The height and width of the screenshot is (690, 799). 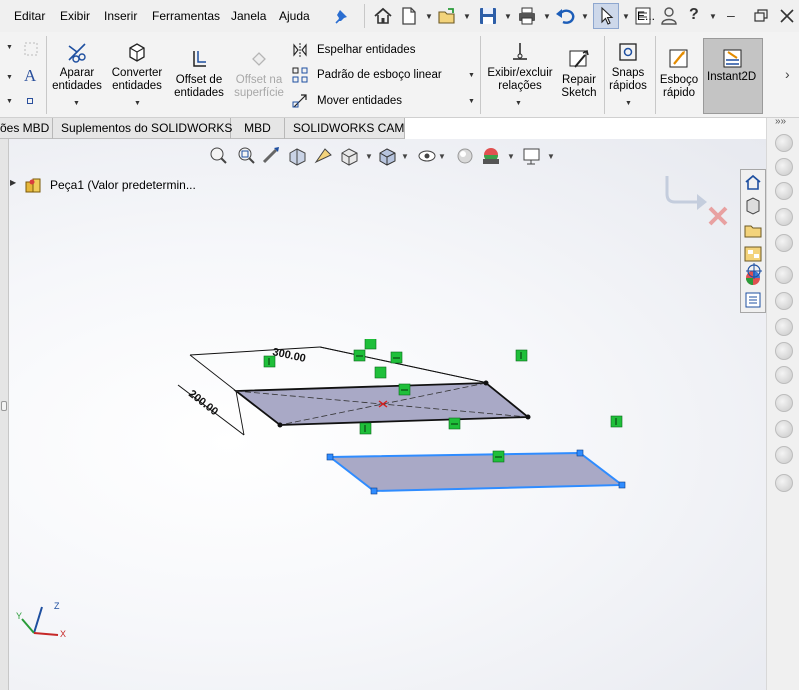 What do you see at coordinates (585, 16) in the screenshot?
I see `undo-dropdown-icon: ▼` at bounding box center [585, 16].